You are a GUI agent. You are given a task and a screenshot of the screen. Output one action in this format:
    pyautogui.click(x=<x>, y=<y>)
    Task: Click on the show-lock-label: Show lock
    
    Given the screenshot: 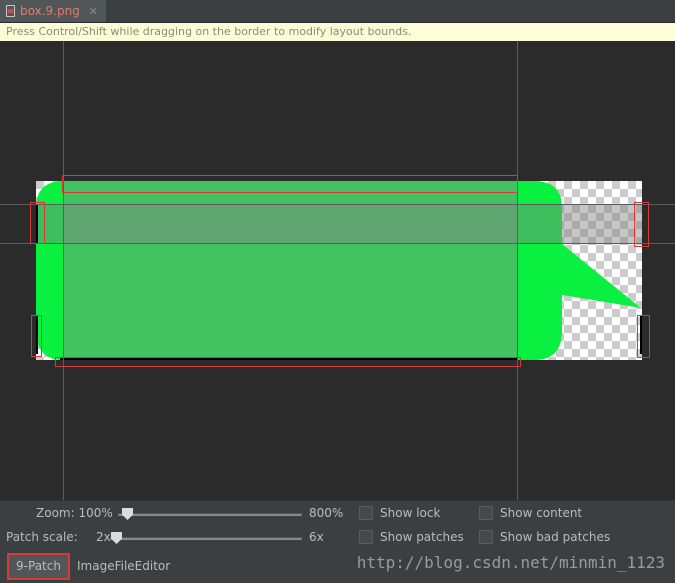 What is the action you would take?
    pyautogui.click(x=410, y=513)
    